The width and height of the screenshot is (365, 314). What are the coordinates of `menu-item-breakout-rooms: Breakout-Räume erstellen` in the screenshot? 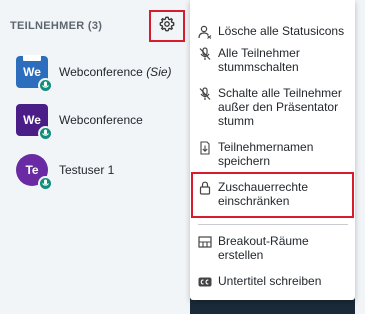 It's located at (272, 251).